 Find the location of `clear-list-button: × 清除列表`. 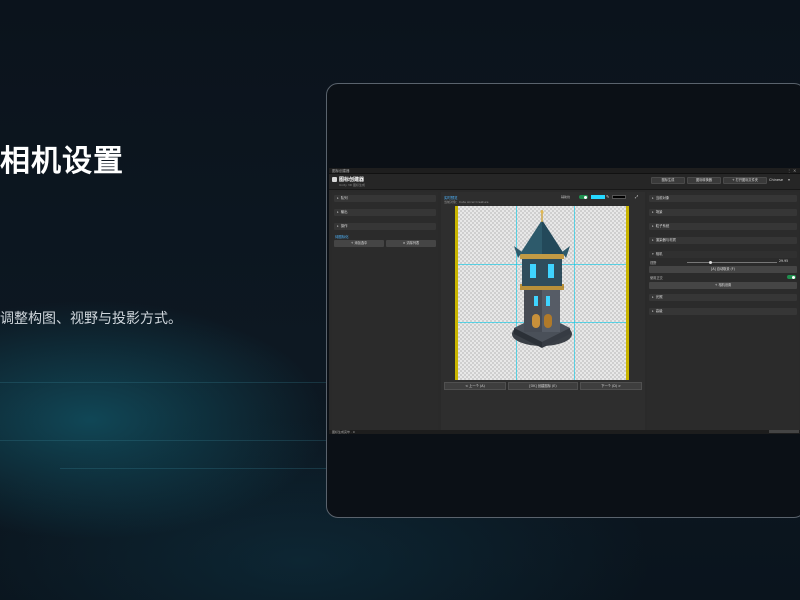

clear-list-button: × 清除列表 is located at coordinates (411, 243).